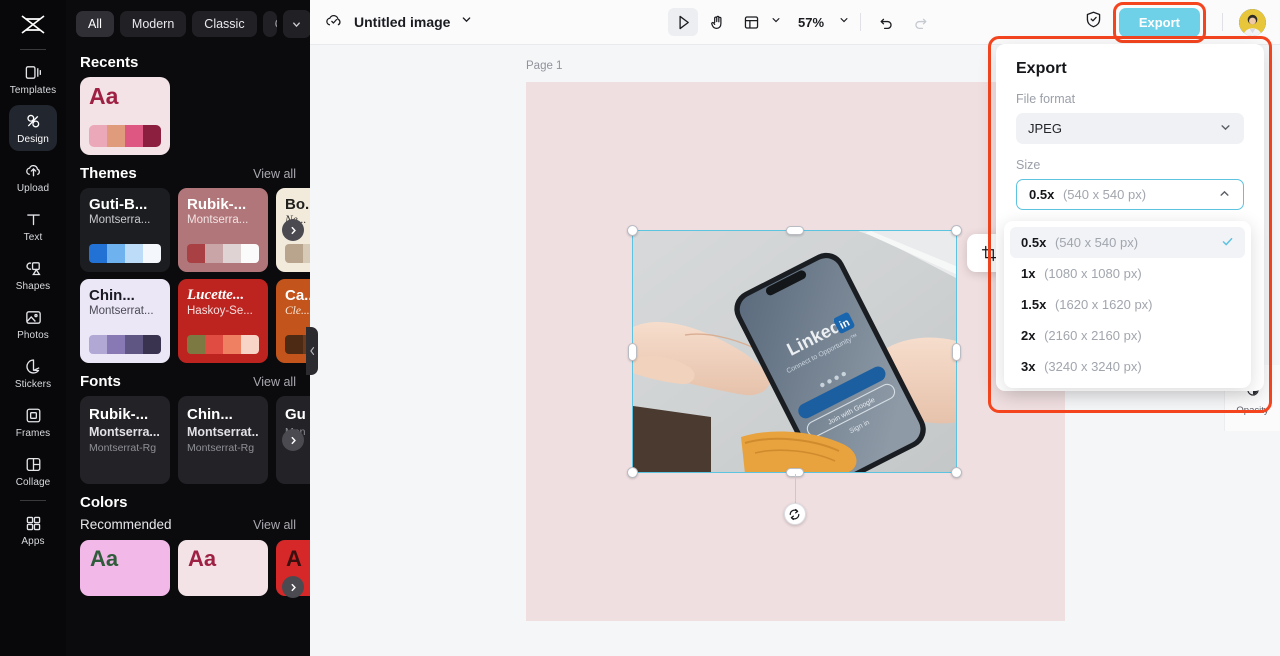 Image resolution: width=1280 pixels, height=656 pixels. I want to click on file-format-select: JPEG, so click(1130, 128).